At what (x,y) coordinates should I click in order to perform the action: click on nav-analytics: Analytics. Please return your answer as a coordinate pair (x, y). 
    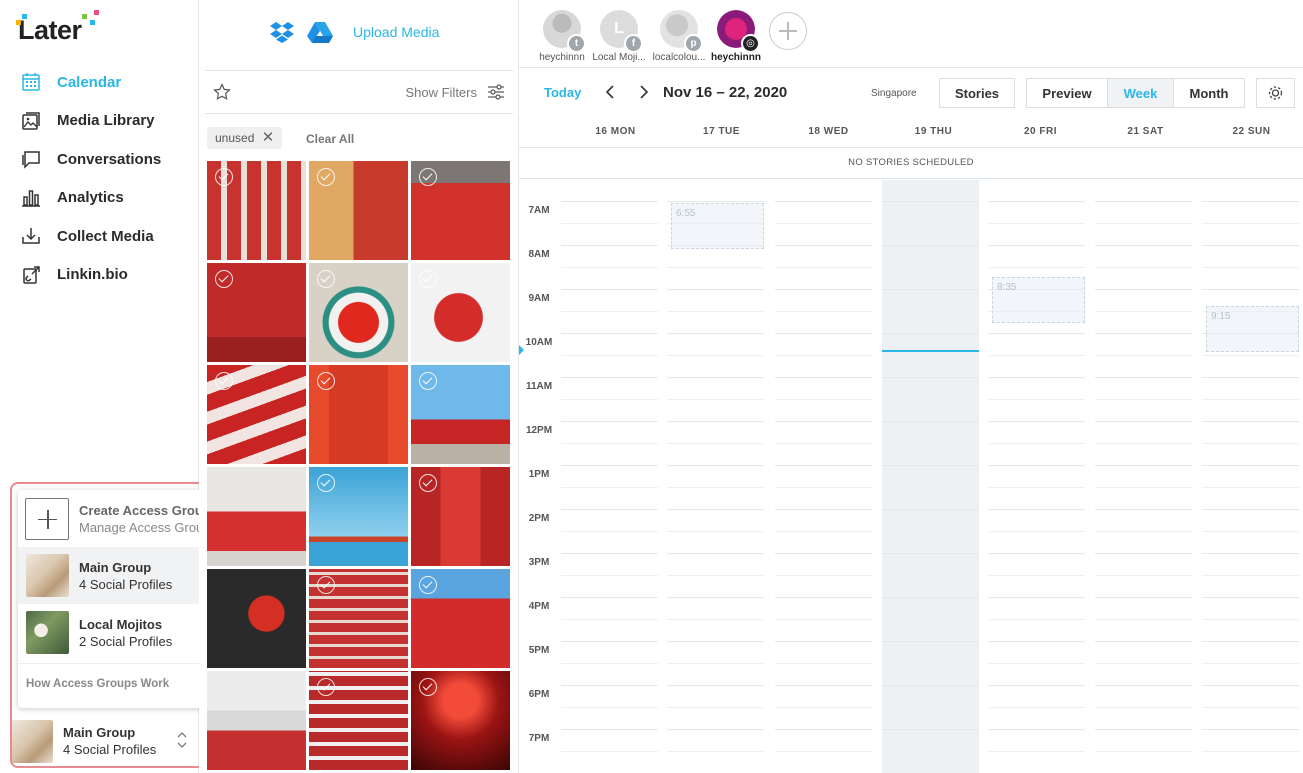
    Looking at the image, I should click on (99, 198).